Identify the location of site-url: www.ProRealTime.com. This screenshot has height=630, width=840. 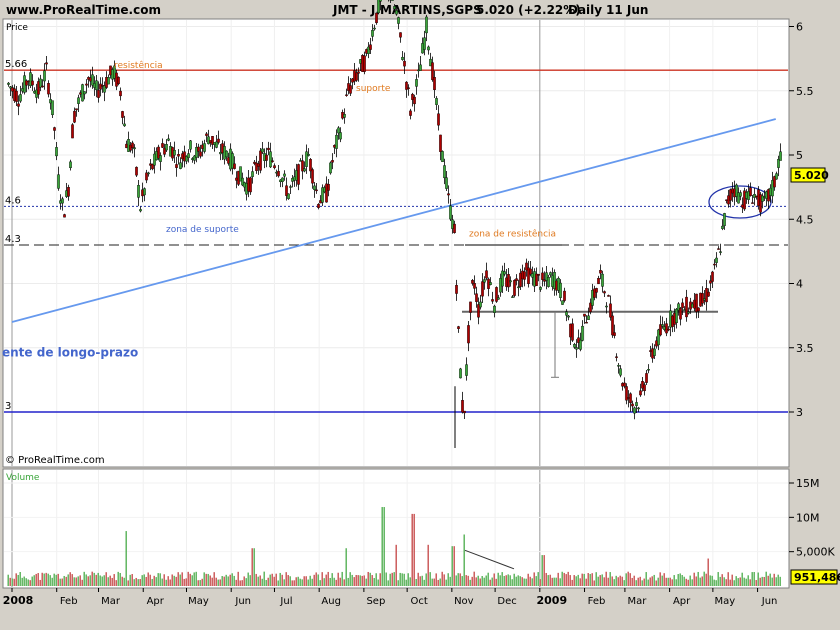
(83, 10).